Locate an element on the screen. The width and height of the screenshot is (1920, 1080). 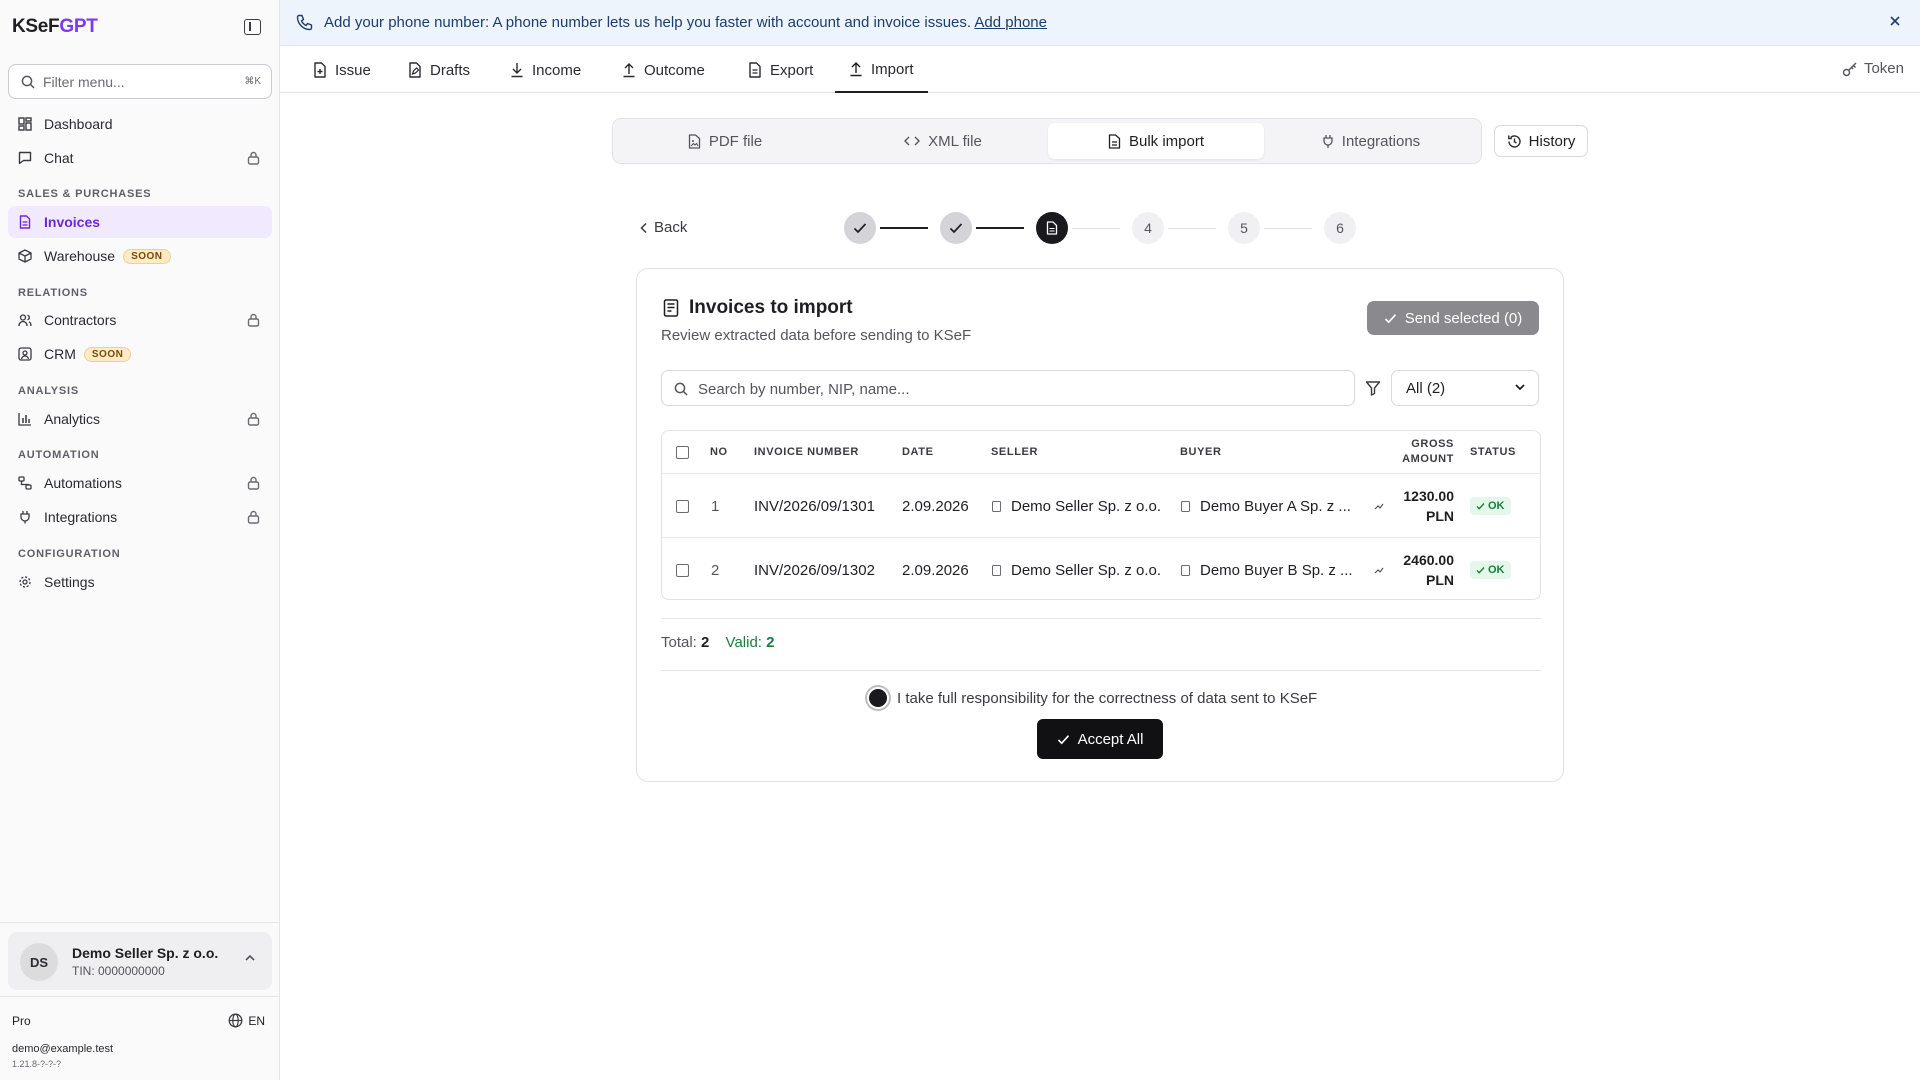
step-4: 4 is located at coordinates (1148, 228).